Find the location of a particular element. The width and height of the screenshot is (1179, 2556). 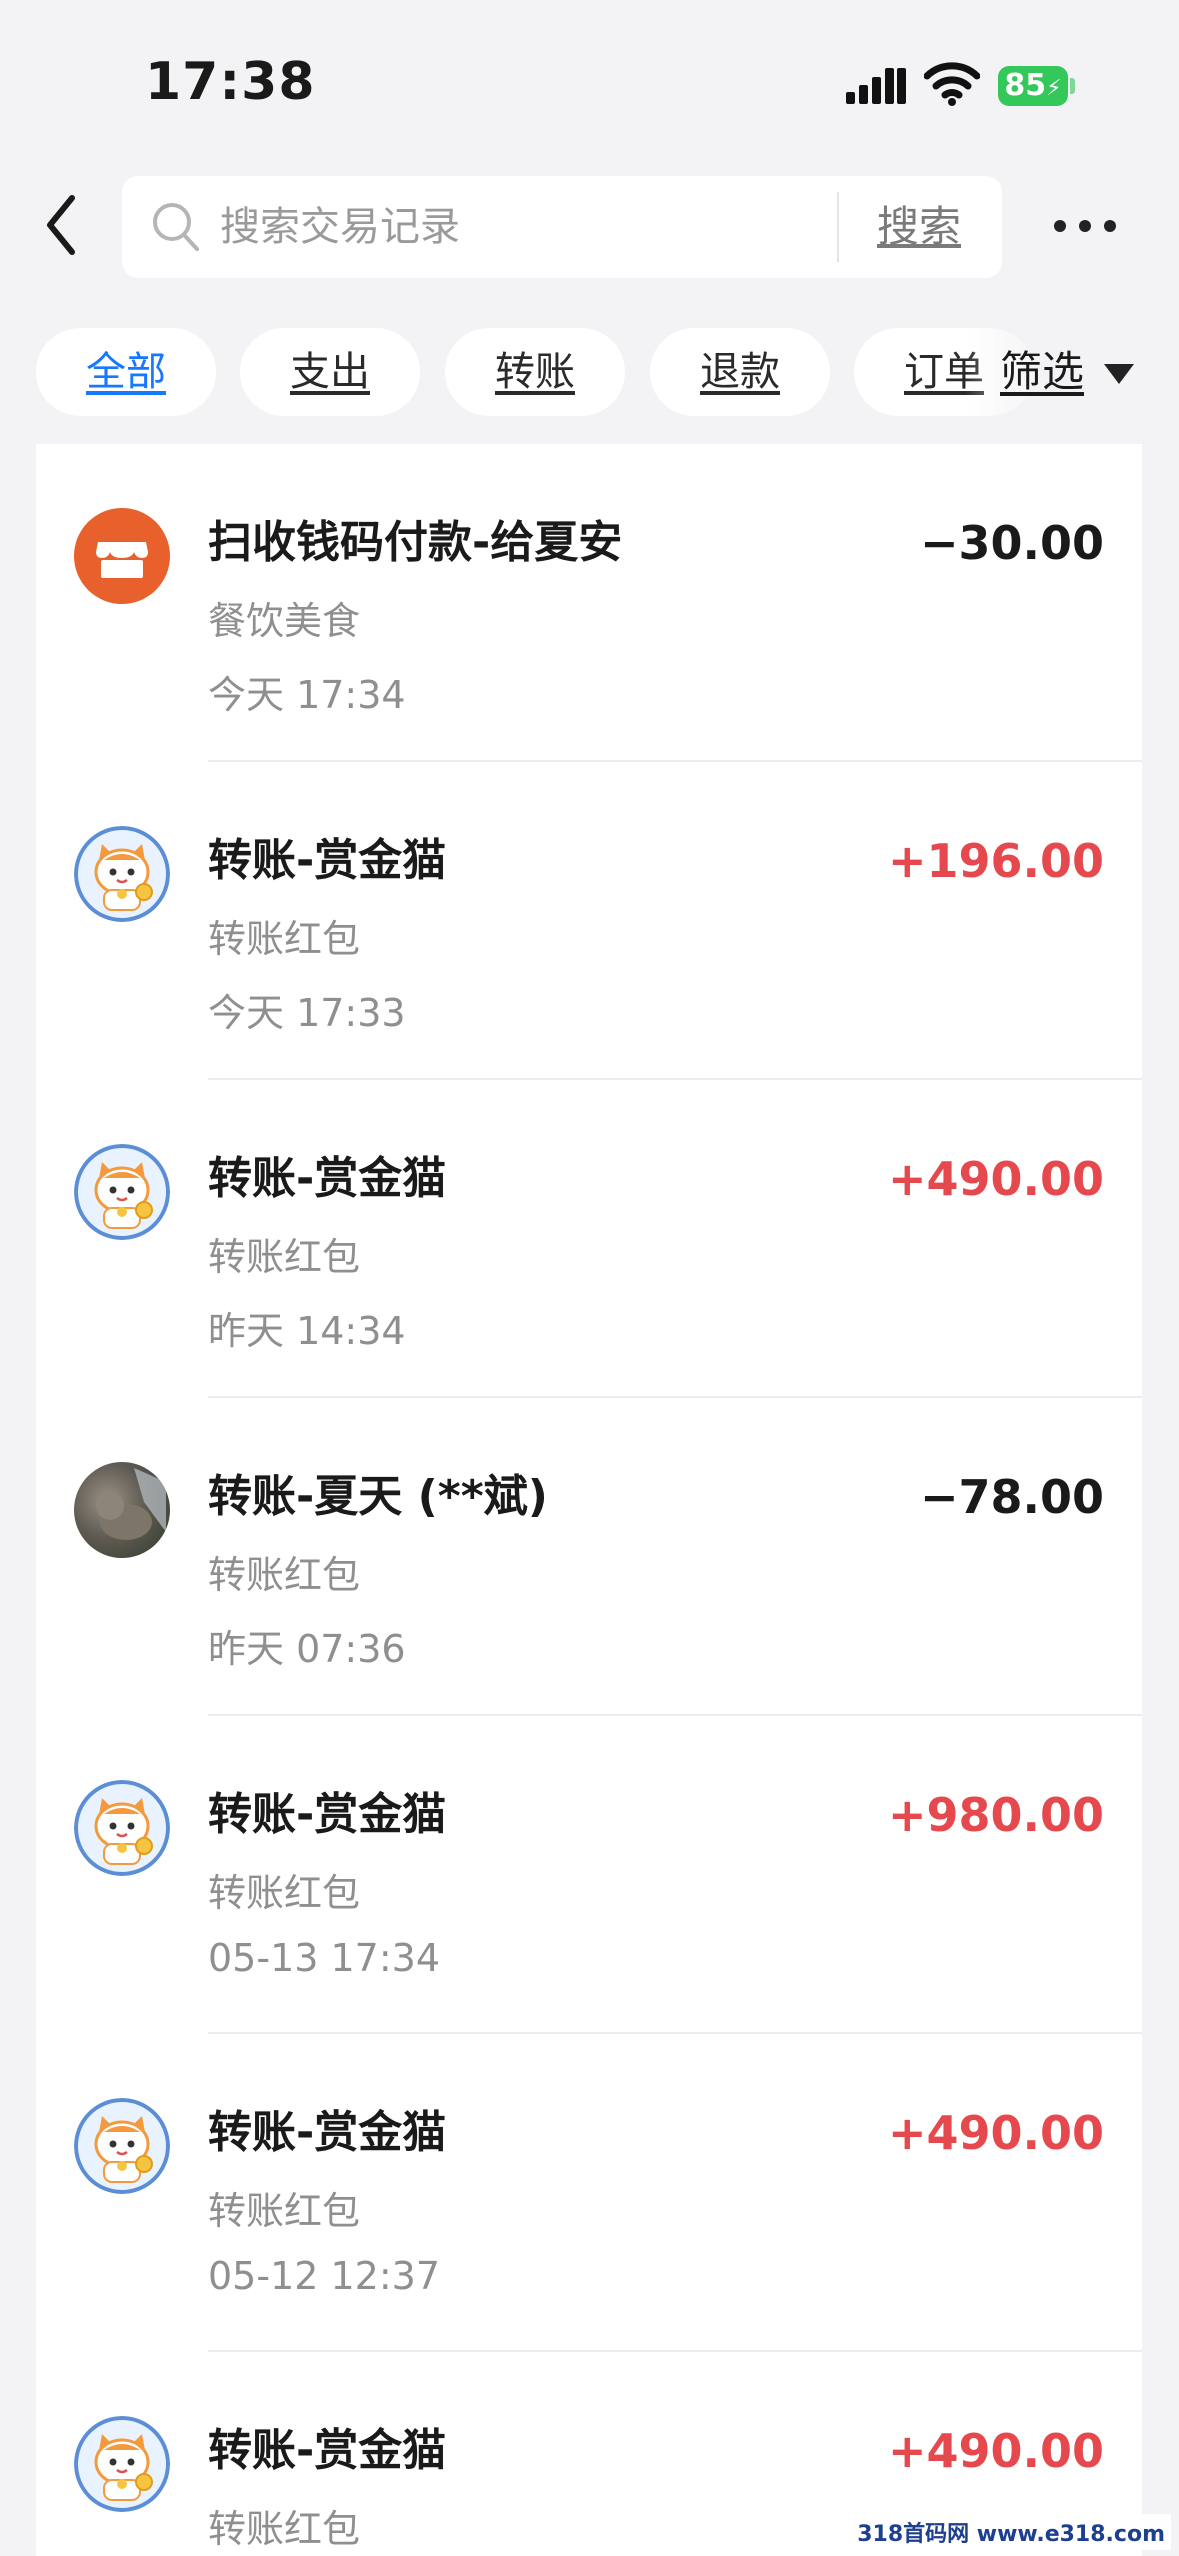

cellular-signal-icon is located at coordinates (876, 86).